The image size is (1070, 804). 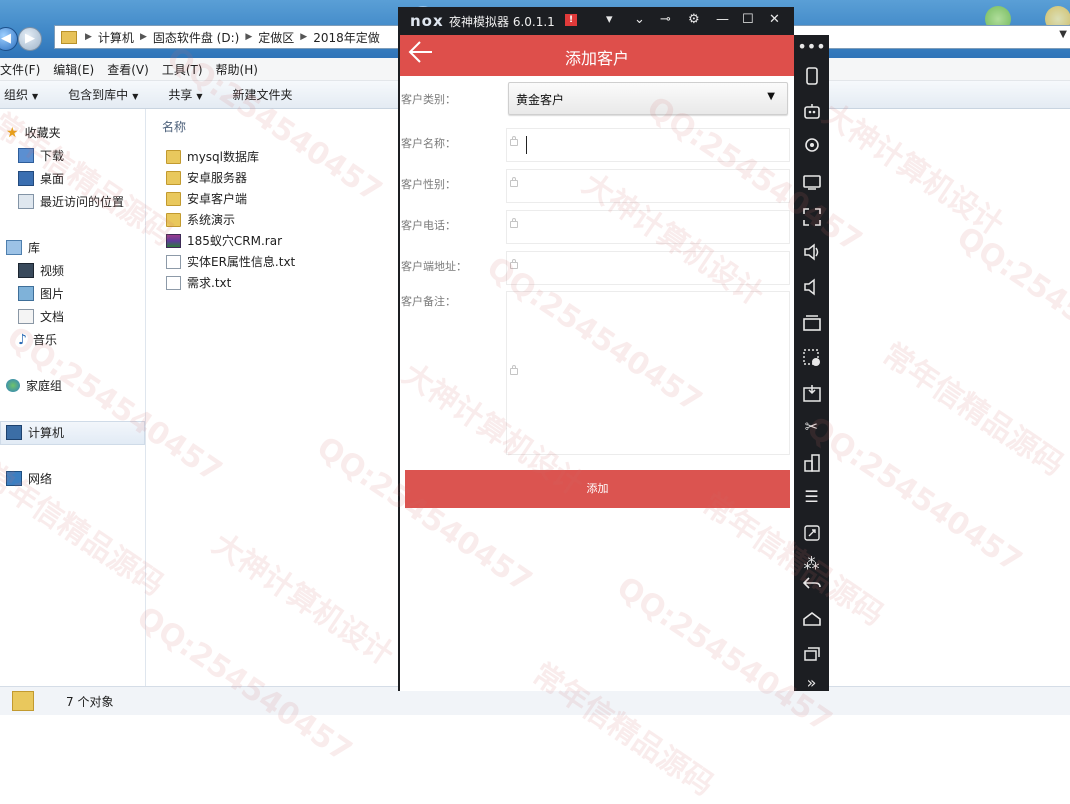 What do you see at coordinates (609, 19) in the screenshot?
I see `skin-icon: ▾` at bounding box center [609, 19].